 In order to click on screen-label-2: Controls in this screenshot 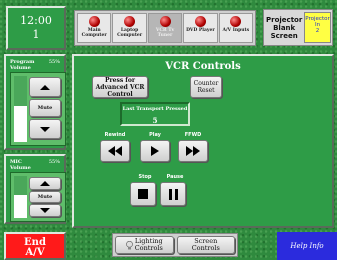, I will do `click(205, 248)`.